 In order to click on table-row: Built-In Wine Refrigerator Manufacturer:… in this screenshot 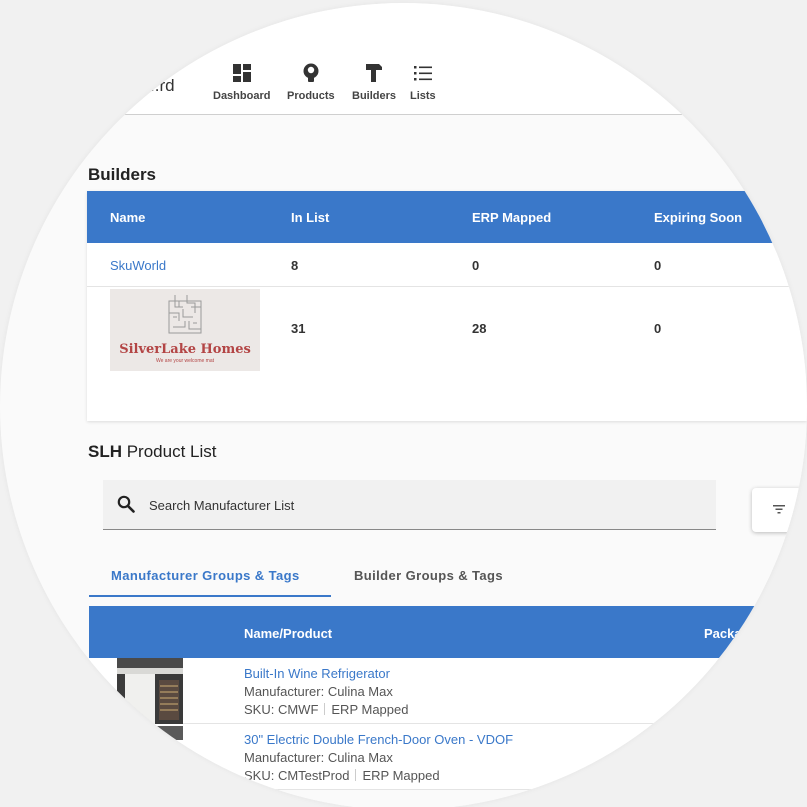, I will do `click(448, 691)`.